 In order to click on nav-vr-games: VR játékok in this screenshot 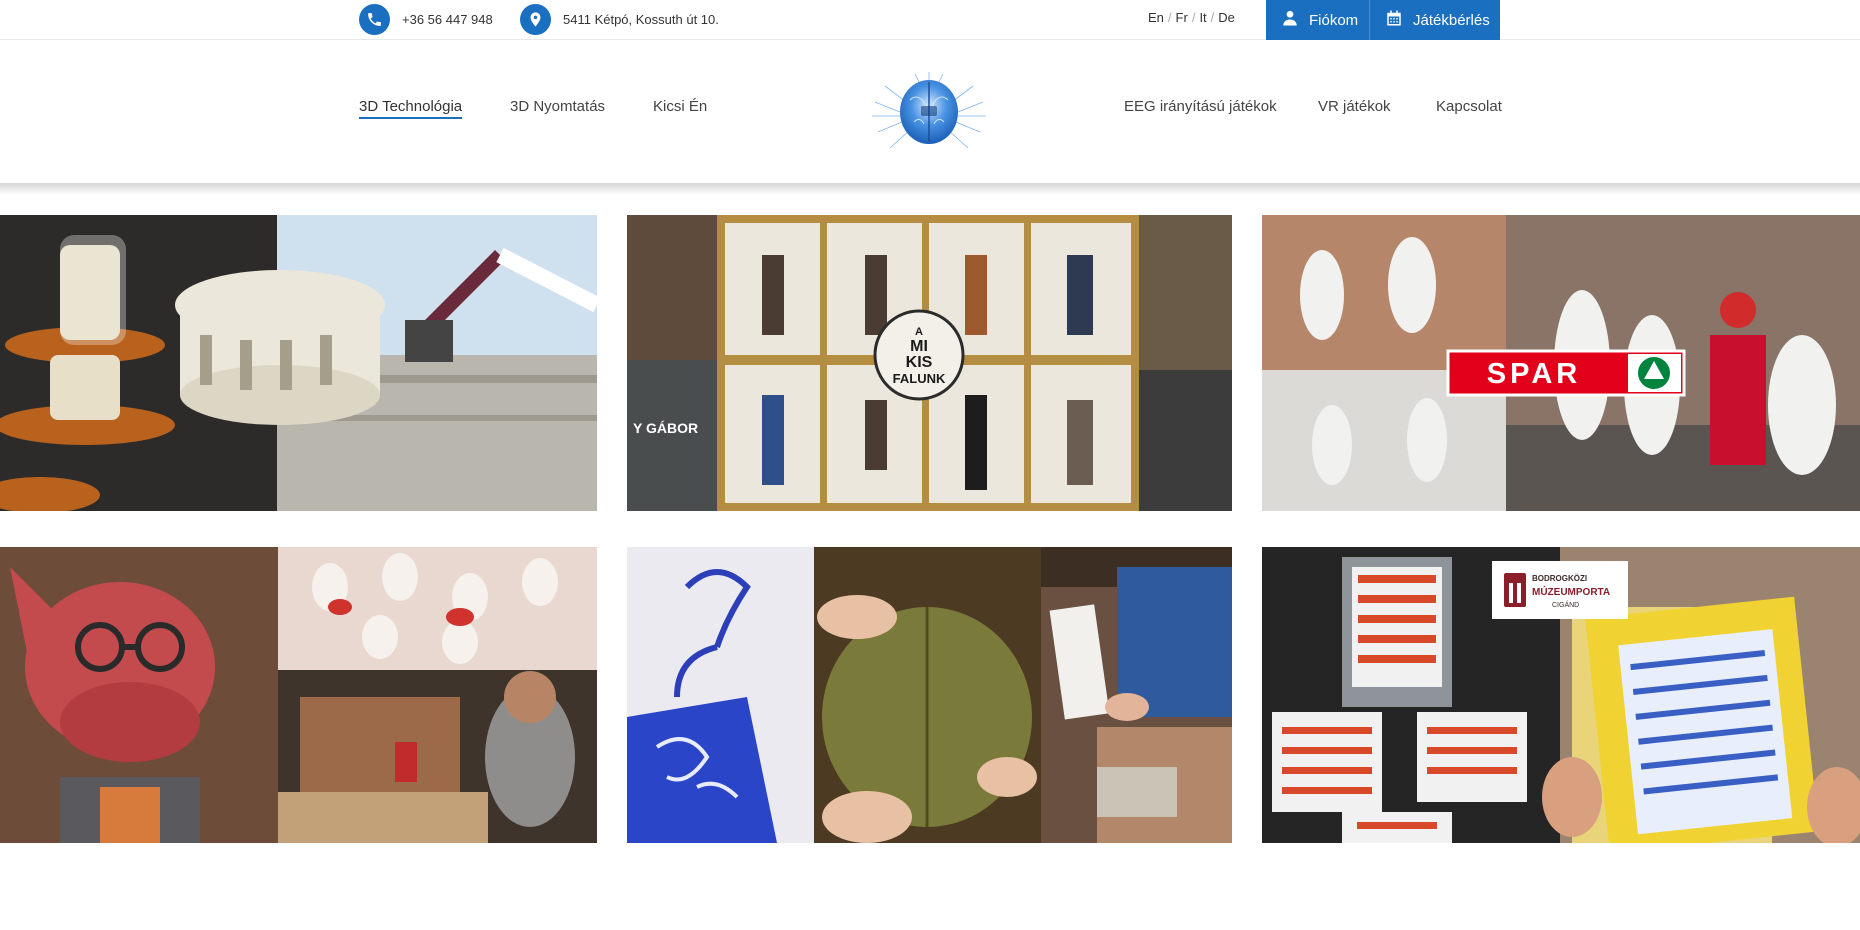, I will do `click(1354, 106)`.